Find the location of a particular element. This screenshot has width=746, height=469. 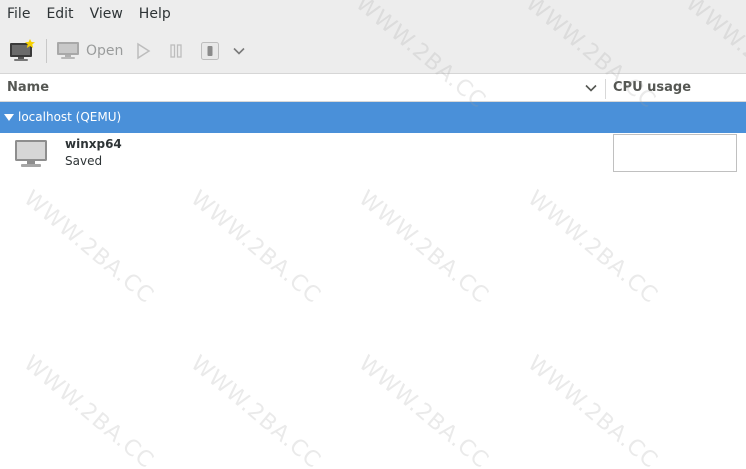

open-label: Open is located at coordinates (105, 51).